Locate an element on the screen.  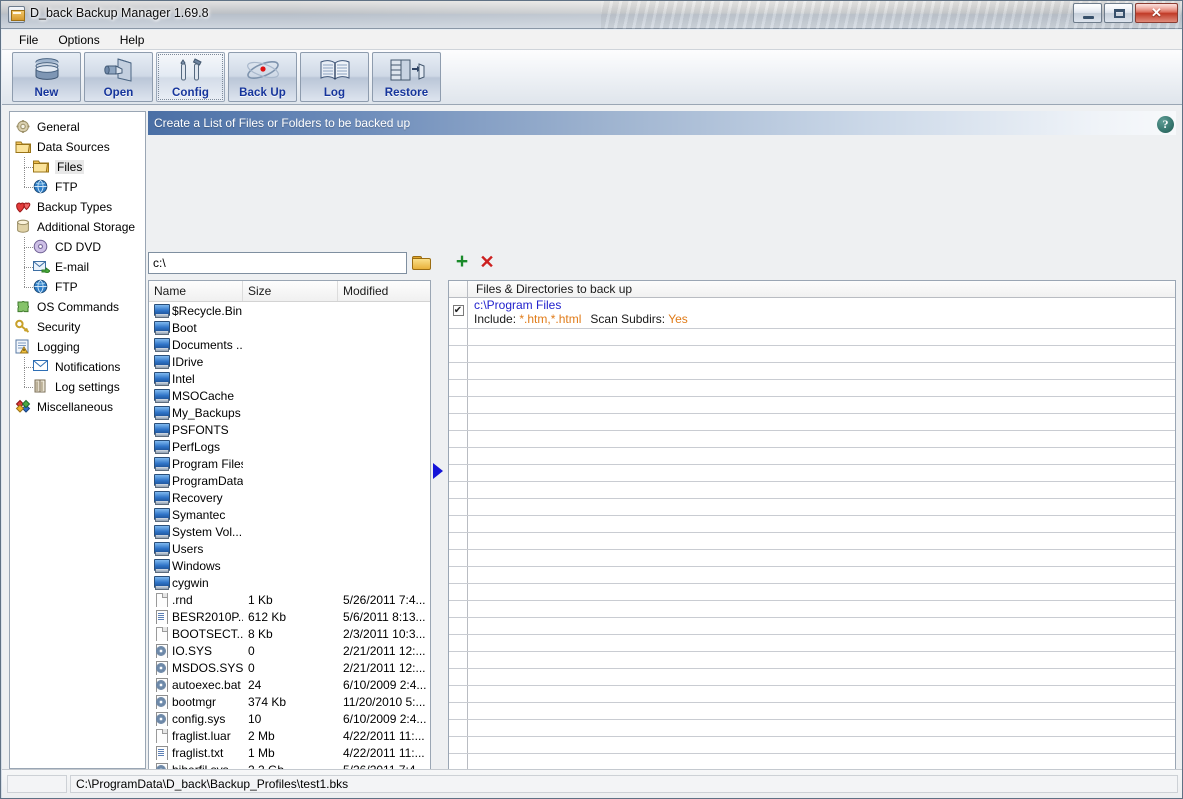
file-row: Program Files is located at coordinates (289, 463).